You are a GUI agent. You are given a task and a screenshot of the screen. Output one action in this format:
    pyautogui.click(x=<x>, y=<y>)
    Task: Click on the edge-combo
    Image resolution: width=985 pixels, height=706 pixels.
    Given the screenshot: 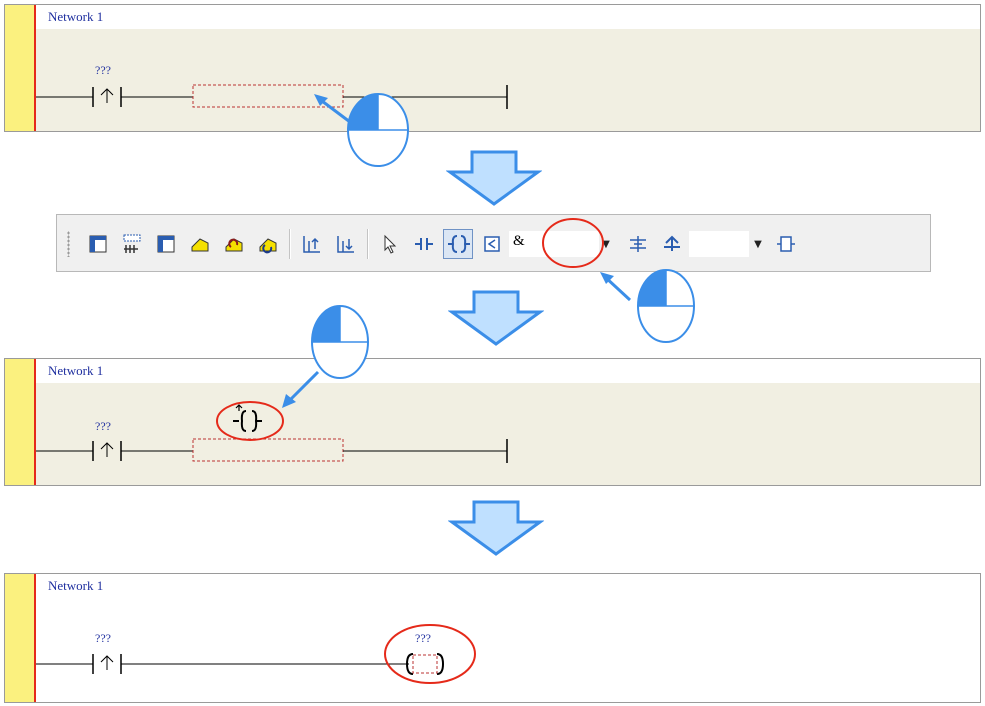 What is the action you would take?
    pyautogui.click(x=719, y=244)
    